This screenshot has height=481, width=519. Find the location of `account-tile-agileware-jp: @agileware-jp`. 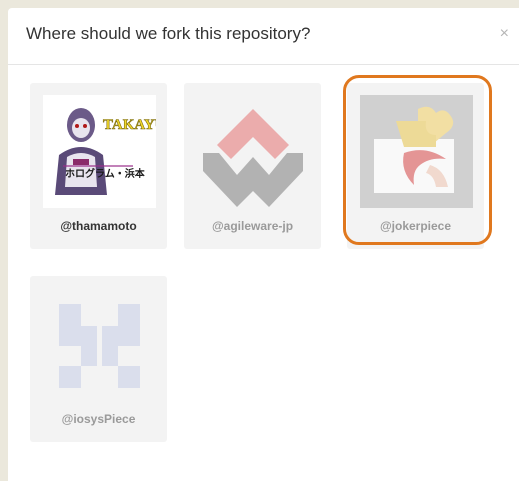

account-tile-agileware-jp: @agileware-jp is located at coordinates (252, 166).